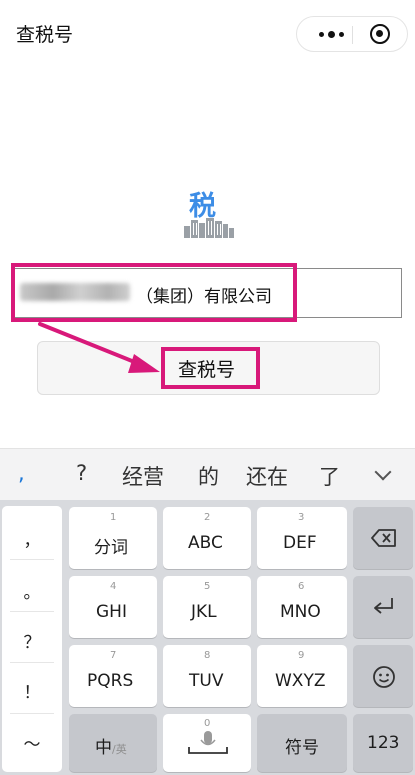 The image size is (415, 775). I want to click on candidate-question: ?, so click(81, 473).